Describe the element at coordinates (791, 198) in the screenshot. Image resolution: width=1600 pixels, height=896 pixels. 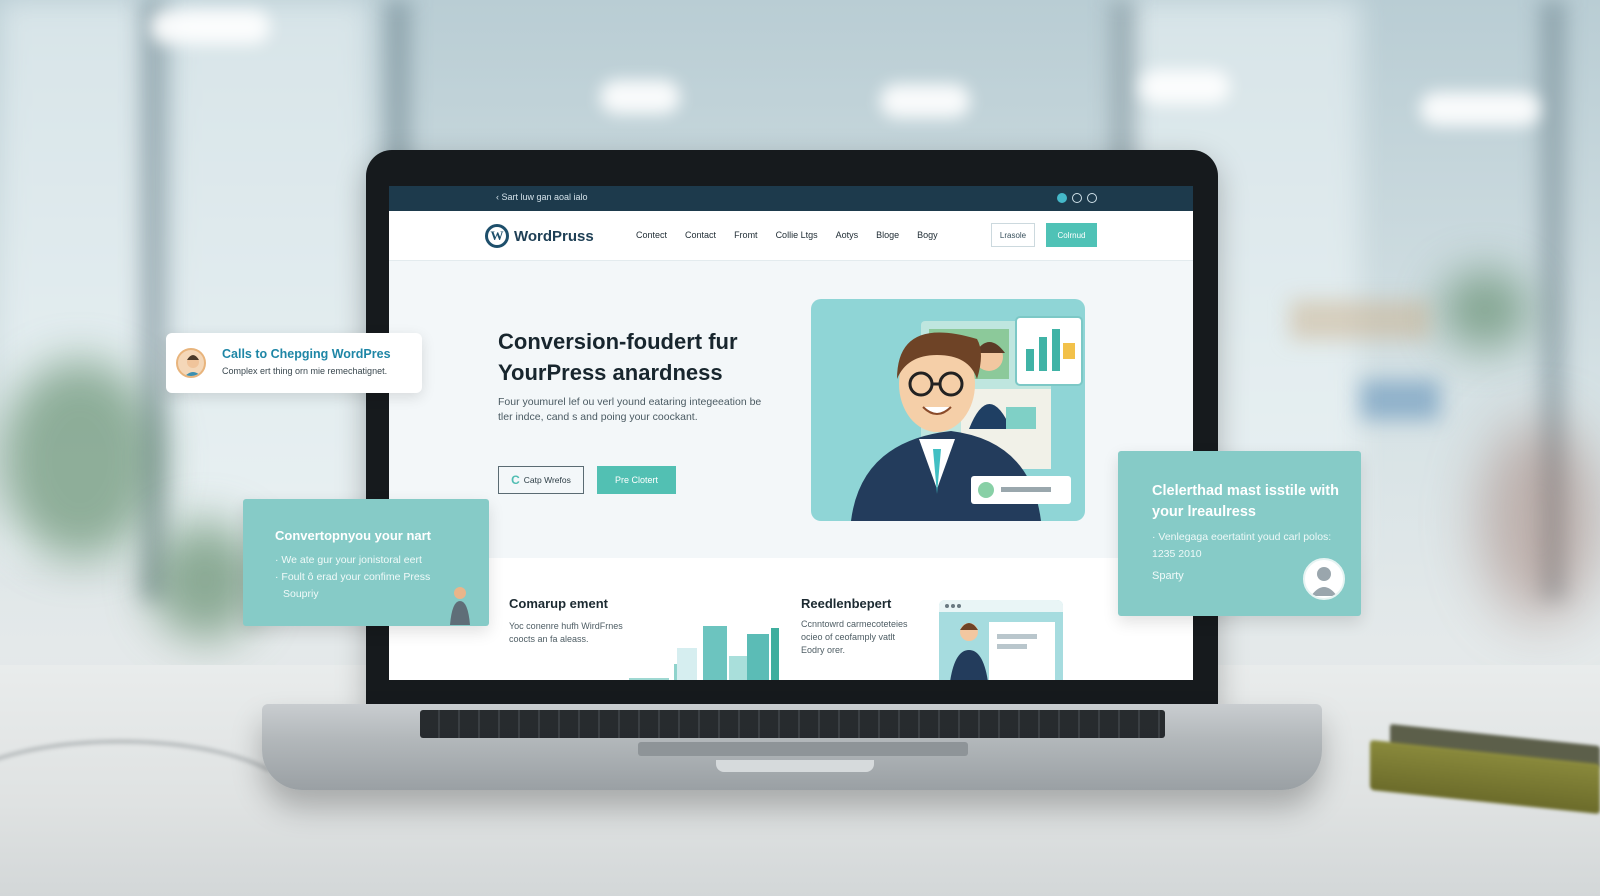
I see `browser-topbar: ‹ Sart luw gan aoal ialo` at that location.